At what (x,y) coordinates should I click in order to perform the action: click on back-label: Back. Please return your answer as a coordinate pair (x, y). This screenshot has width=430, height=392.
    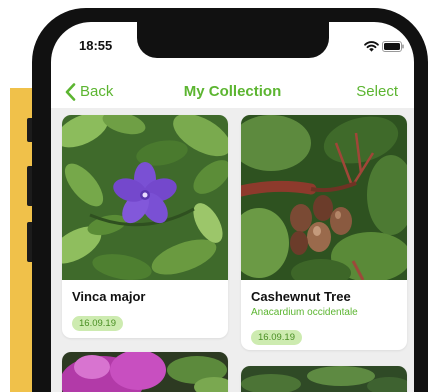
    Looking at the image, I should click on (97, 91).